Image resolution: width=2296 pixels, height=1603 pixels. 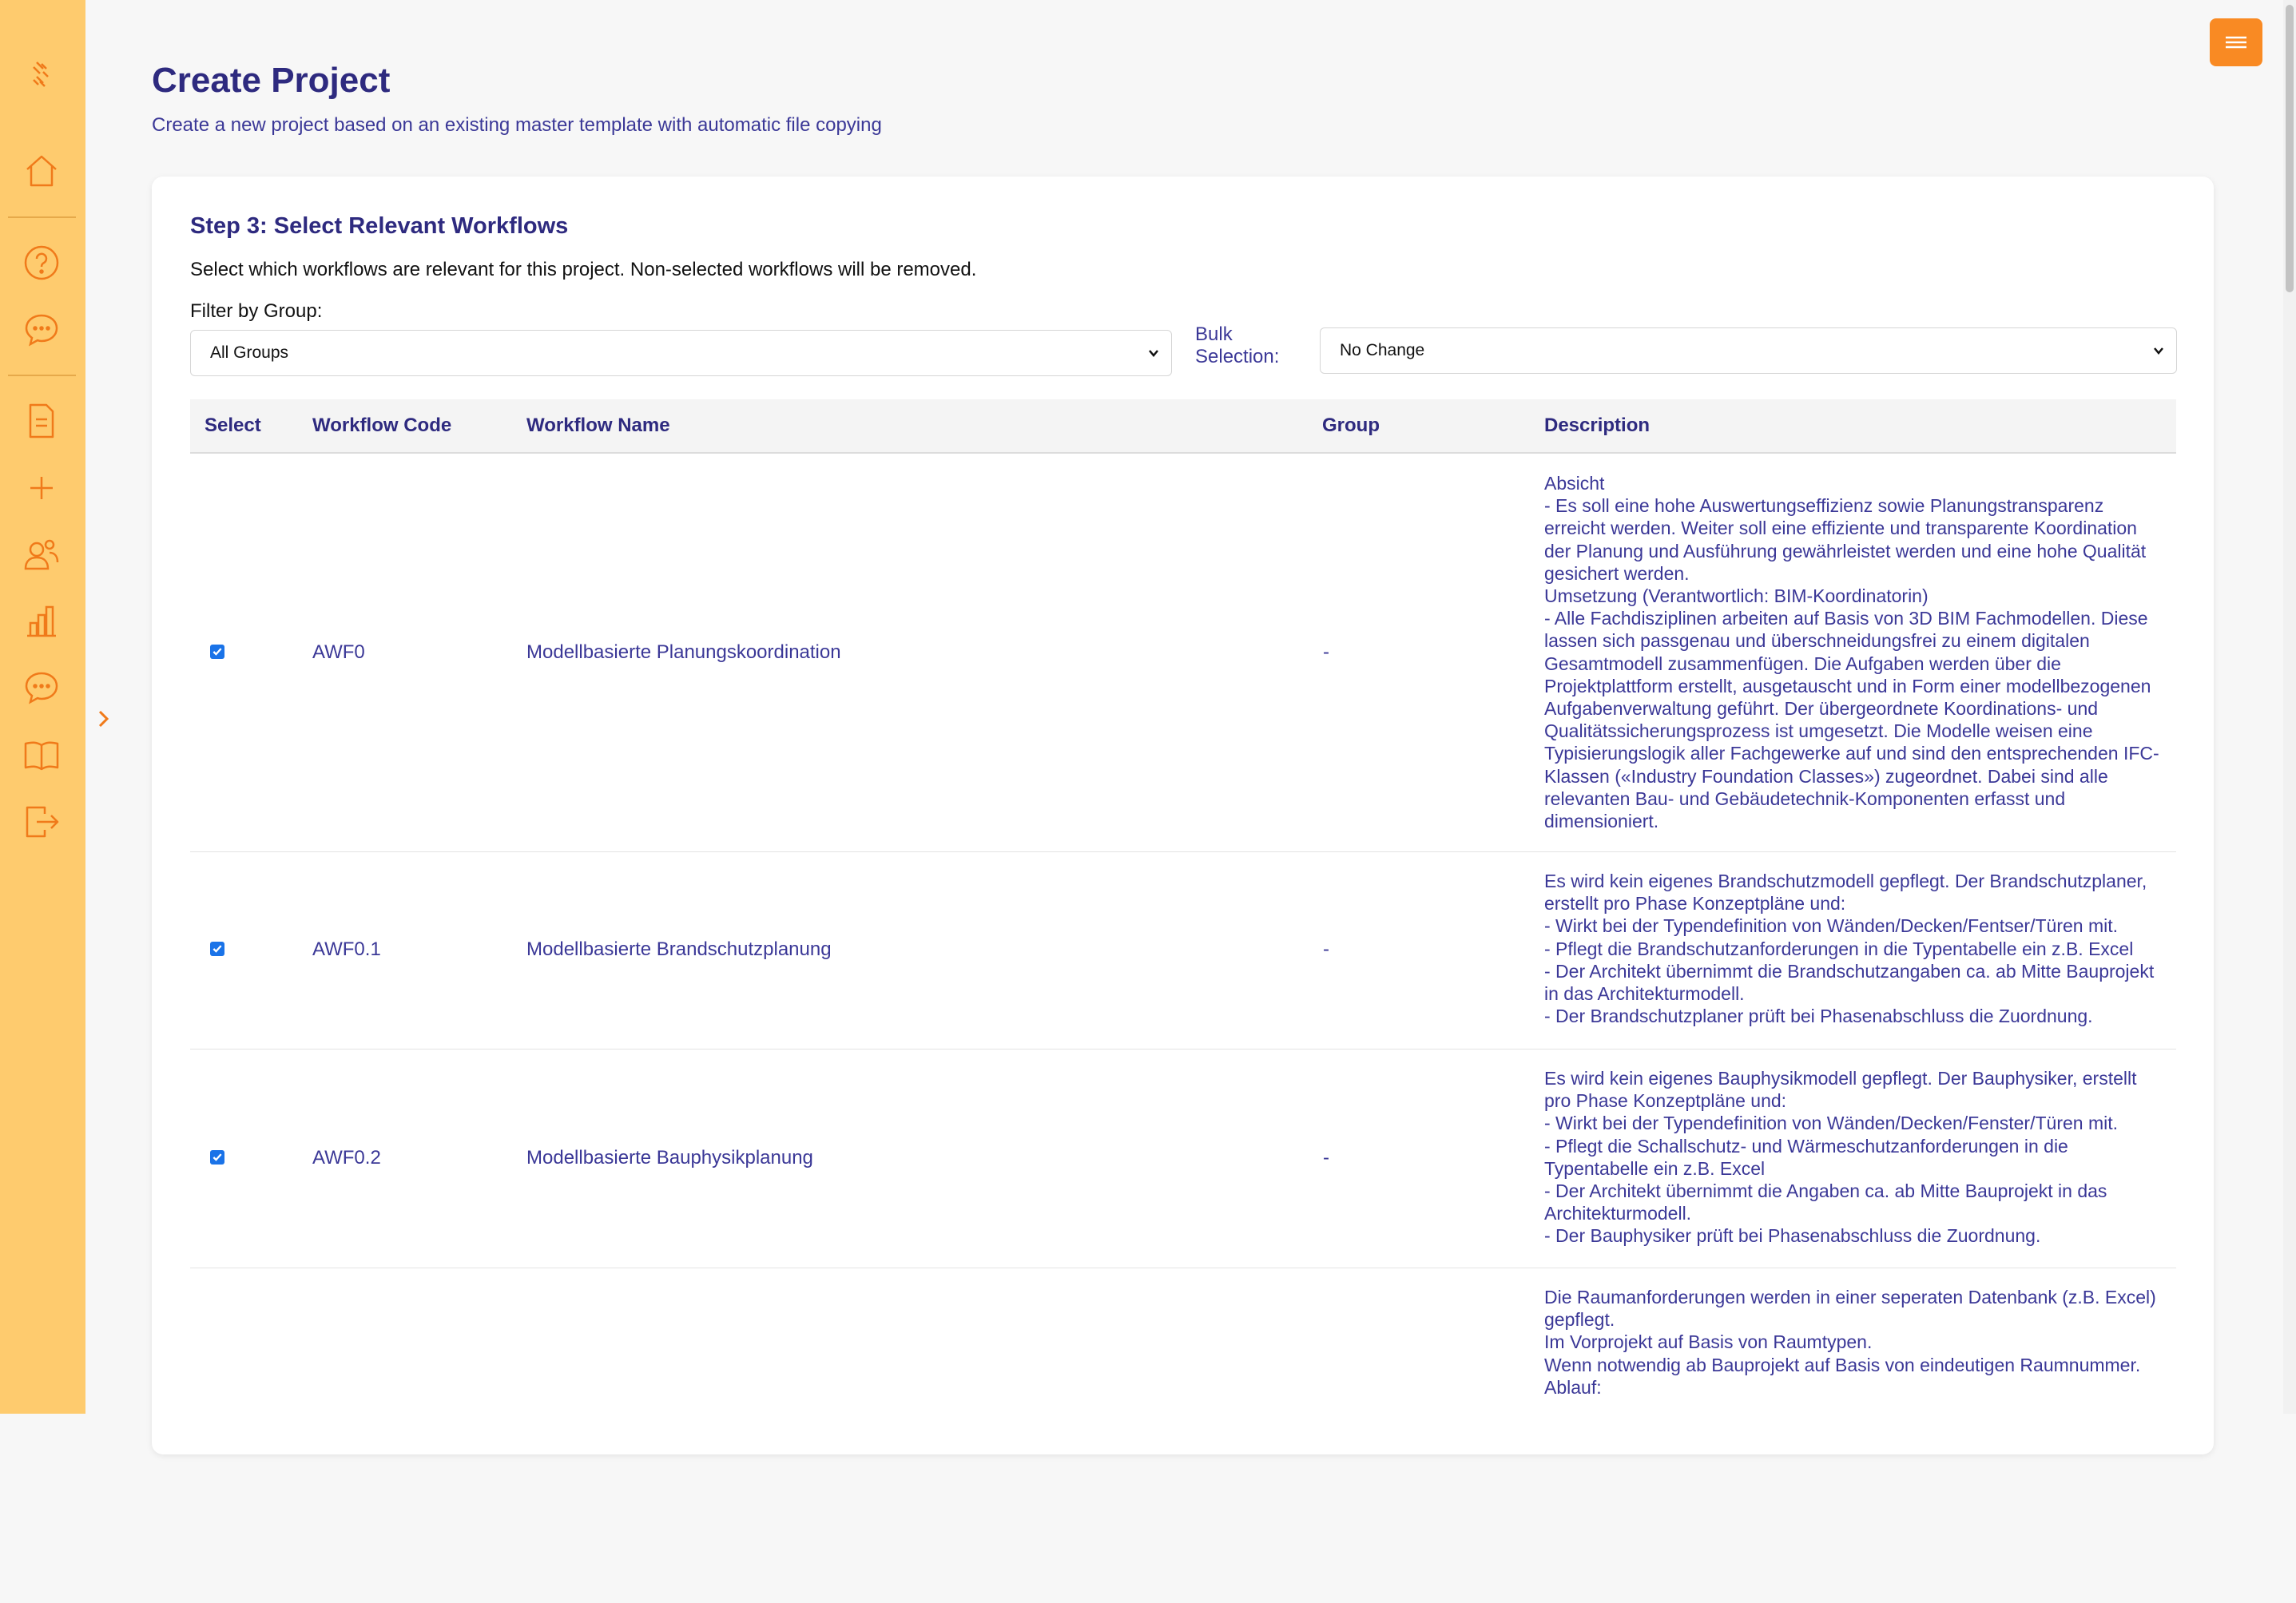 I want to click on step-title: Step 3: Select Relevant Workflows, so click(x=380, y=226).